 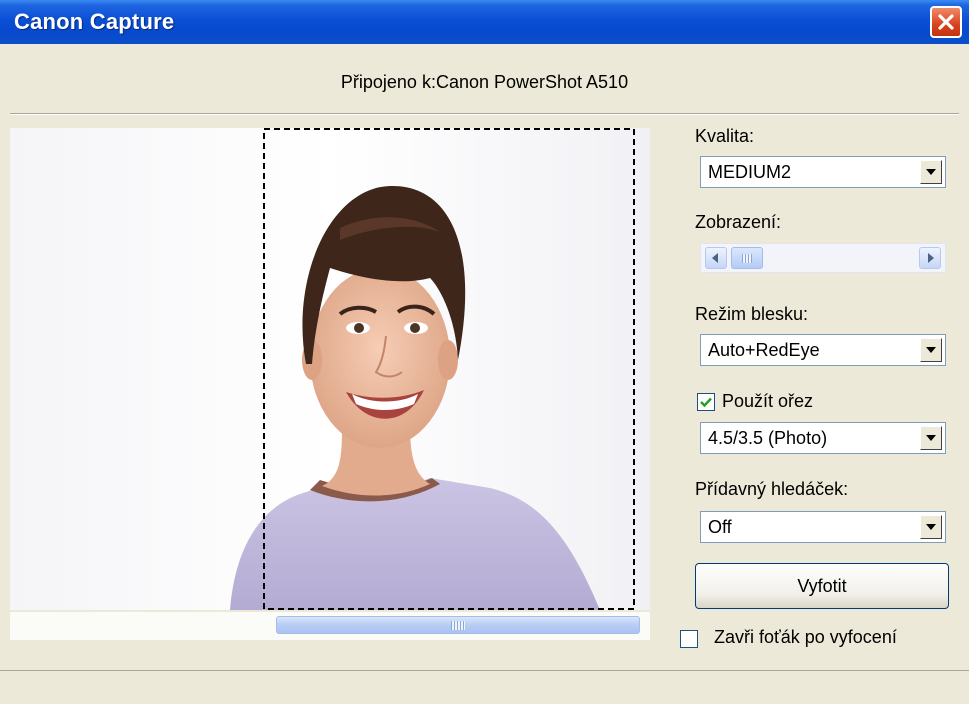 I want to click on flash-label: Režim blesku:, so click(x=752, y=314).